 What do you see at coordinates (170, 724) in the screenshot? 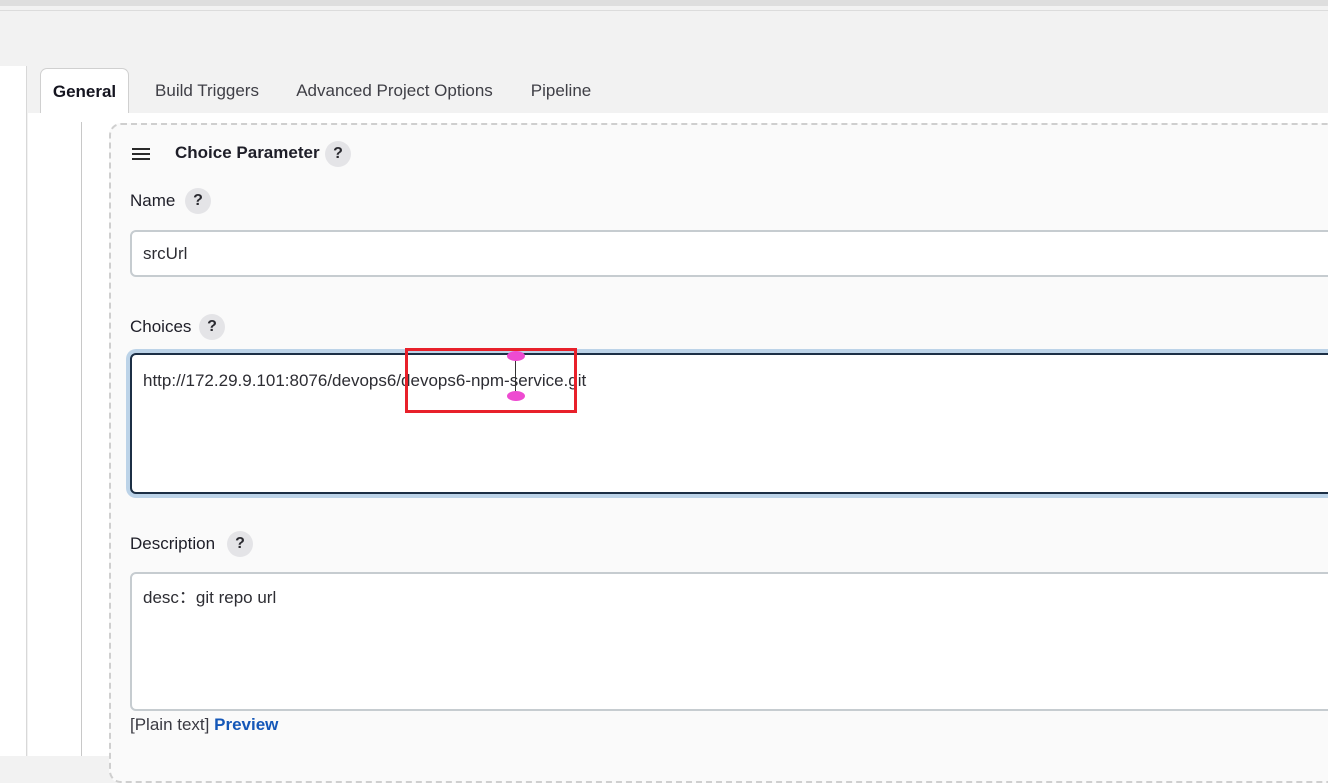
I see `plain-text-note: [Plain text]` at bounding box center [170, 724].